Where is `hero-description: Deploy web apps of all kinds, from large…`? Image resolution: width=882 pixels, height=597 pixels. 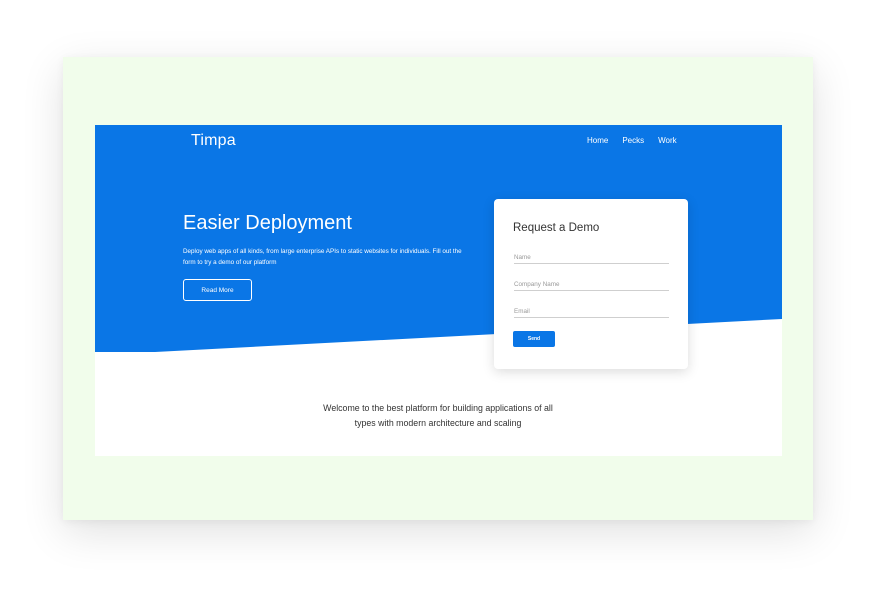
hero-description: Deploy web apps of all kinds, from large… is located at coordinates (322, 257).